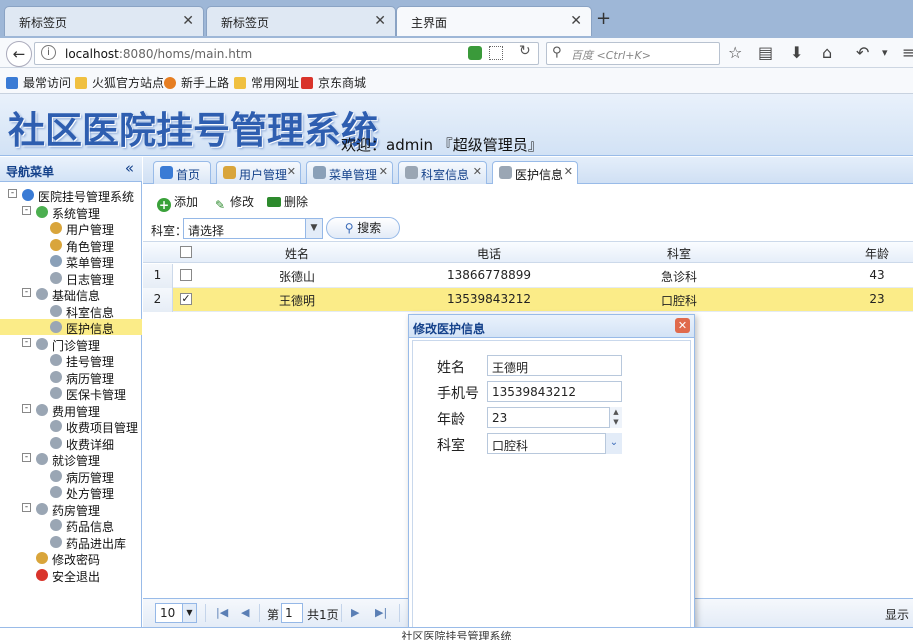 This screenshot has width=913, height=640. I want to click on qr-code-icon, so click(496, 53).